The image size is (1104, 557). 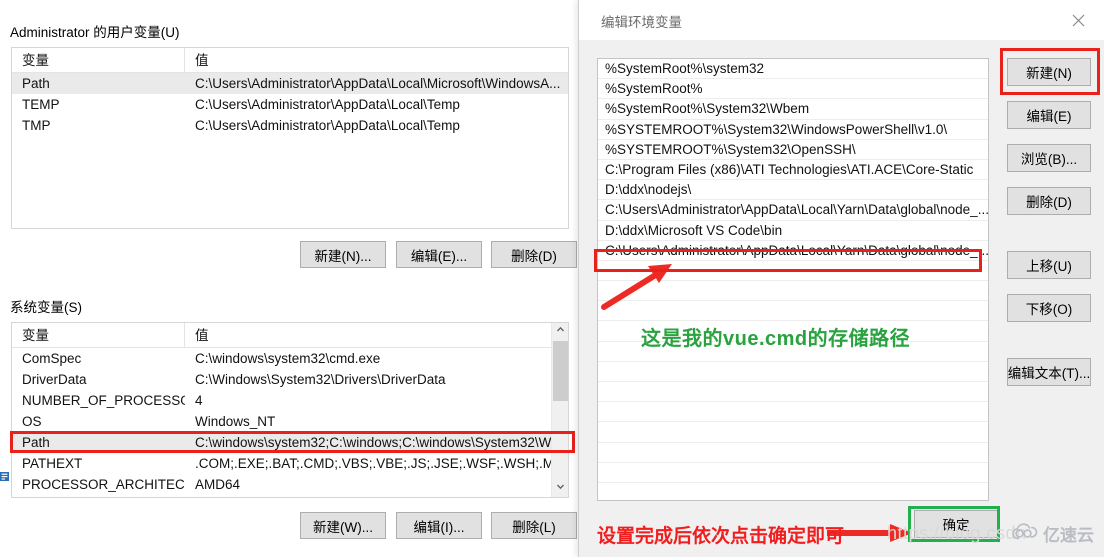 What do you see at coordinates (290, 60) in the screenshot?
I see `user-variables-header: 变量 值` at bounding box center [290, 60].